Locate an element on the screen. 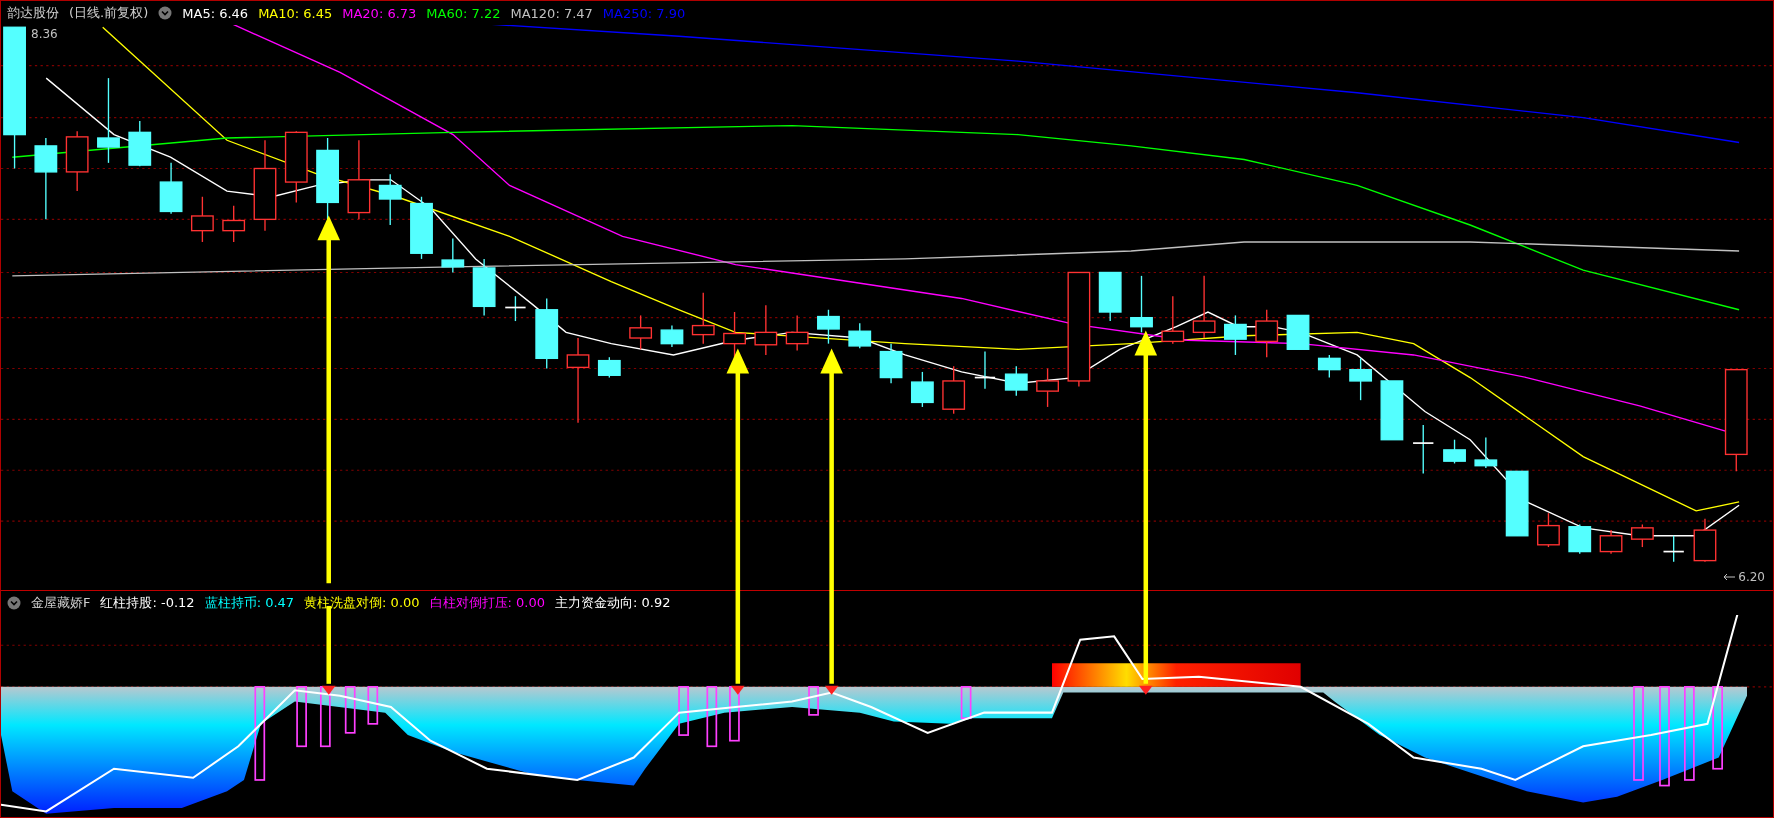 The height and width of the screenshot is (818, 1774). moving-average-value: MA5: 6.46 is located at coordinates (215, 13).